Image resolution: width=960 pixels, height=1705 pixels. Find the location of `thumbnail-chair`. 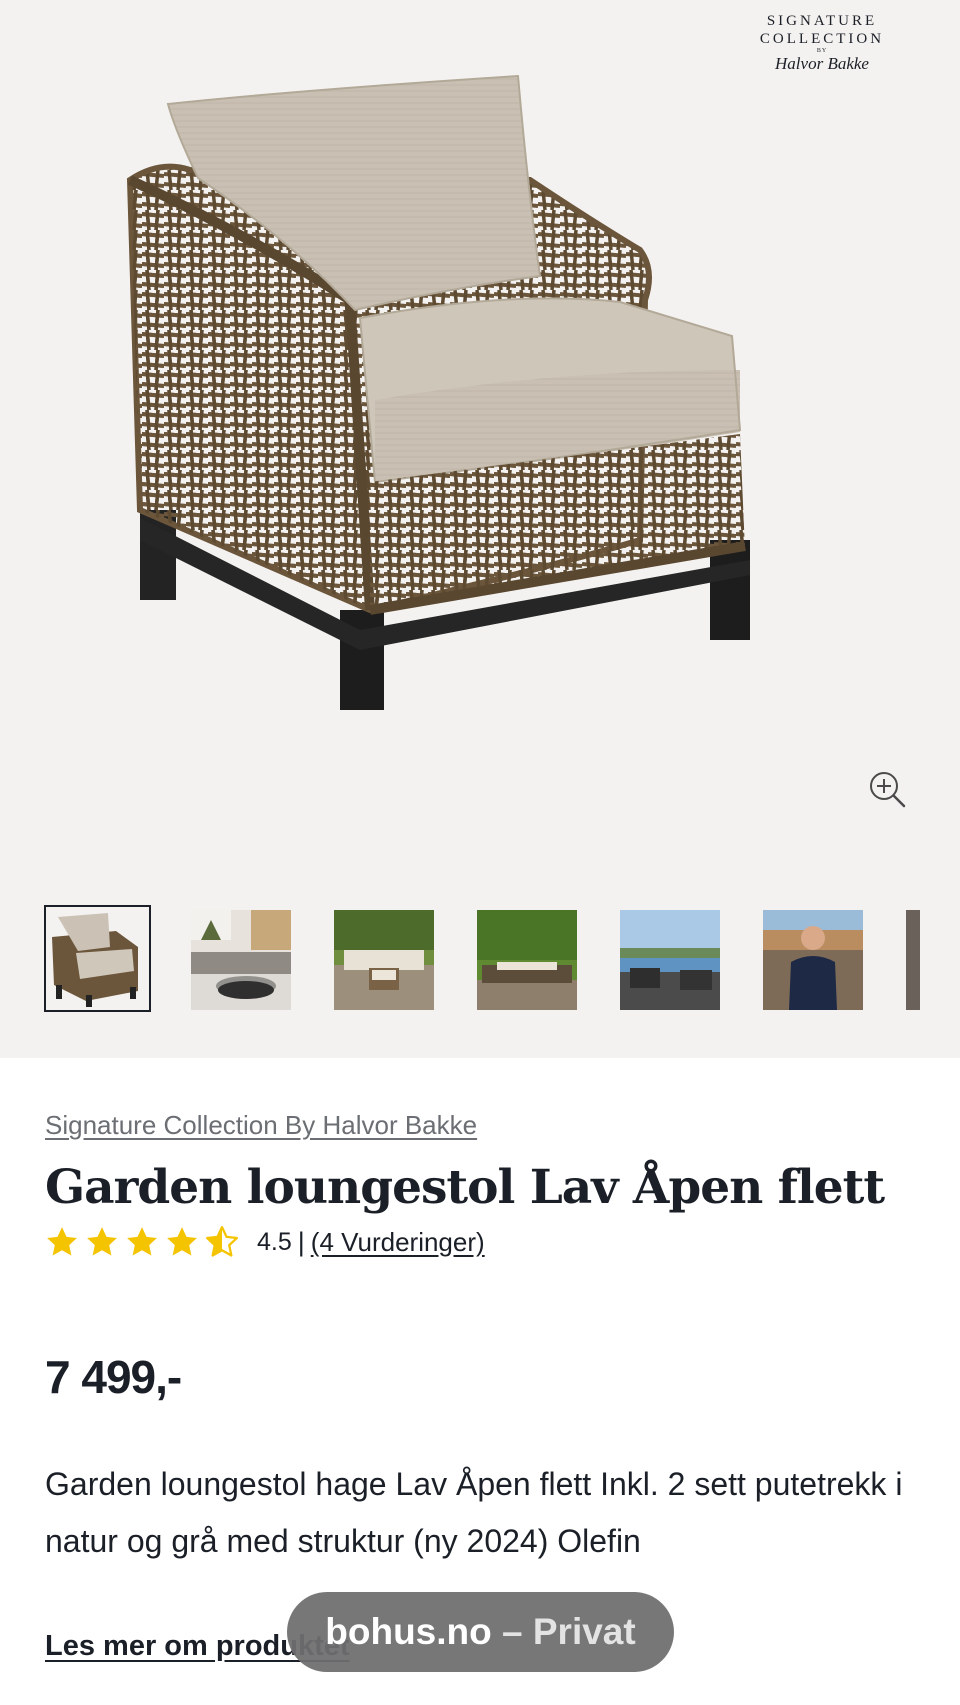

thumbnail-chair is located at coordinates (97, 958).